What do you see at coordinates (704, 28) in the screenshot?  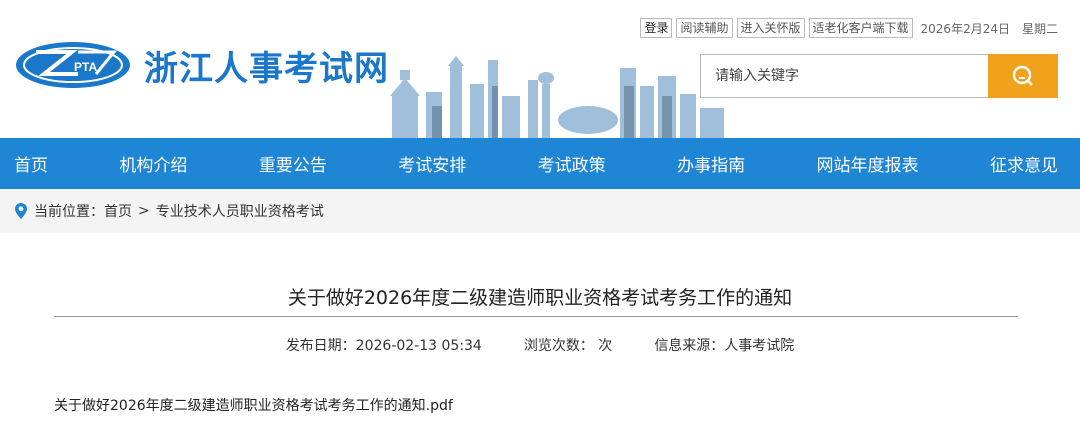 I see `reading-aid-link: 阅读辅助` at bounding box center [704, 28].